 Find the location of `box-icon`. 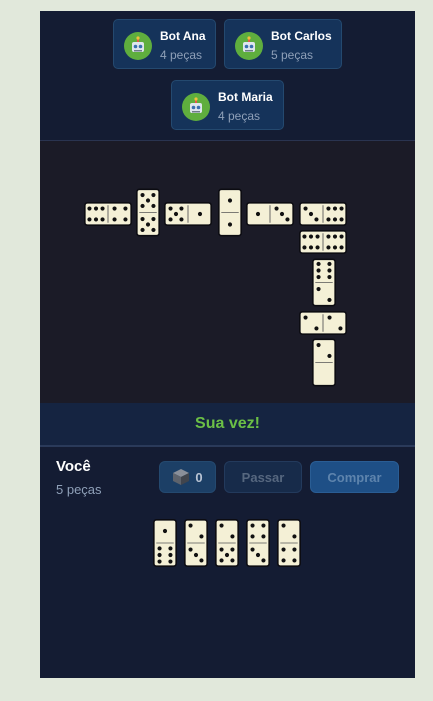

box-icon is located at coordinates (181, 477).